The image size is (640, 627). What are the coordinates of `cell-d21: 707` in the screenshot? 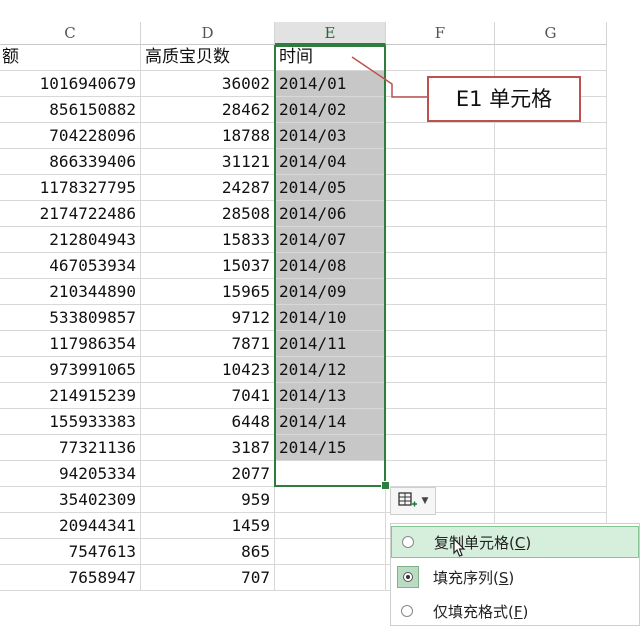 It's located at (208, 578).